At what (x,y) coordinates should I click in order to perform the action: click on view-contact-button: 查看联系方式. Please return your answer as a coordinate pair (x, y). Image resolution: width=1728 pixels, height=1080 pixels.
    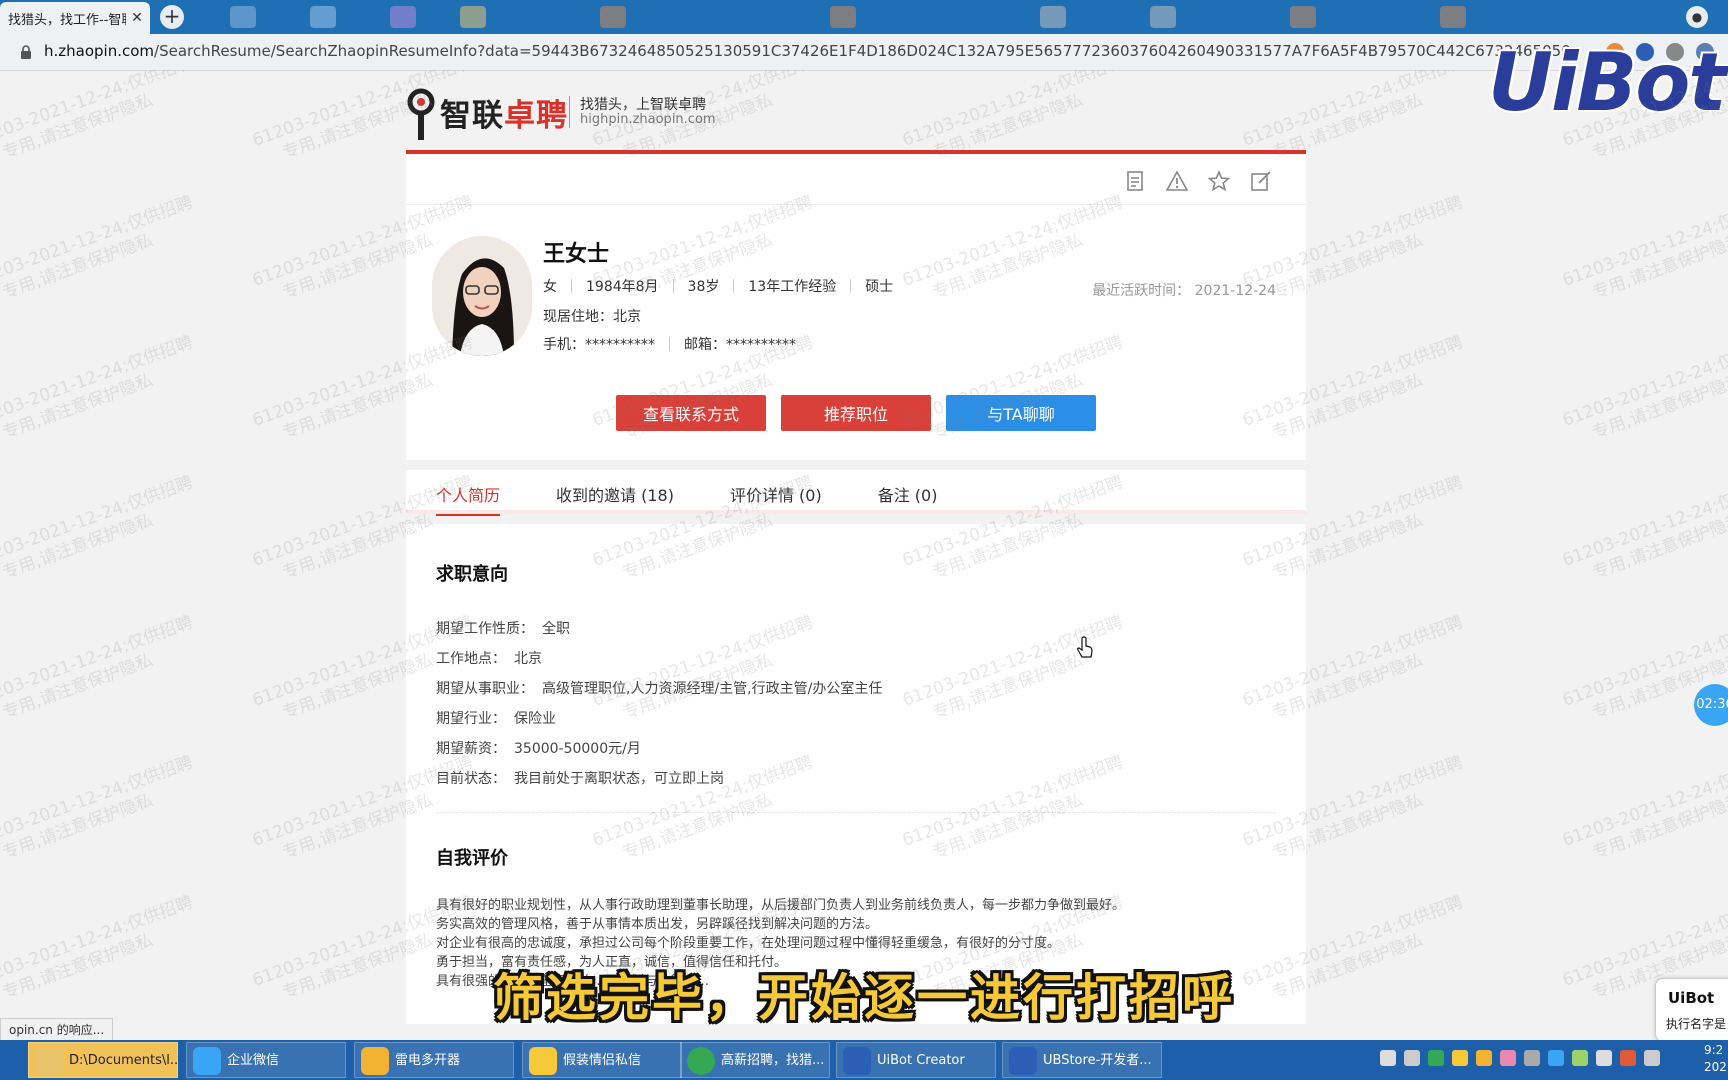
    Looking at the image, I should click on (691, 413).